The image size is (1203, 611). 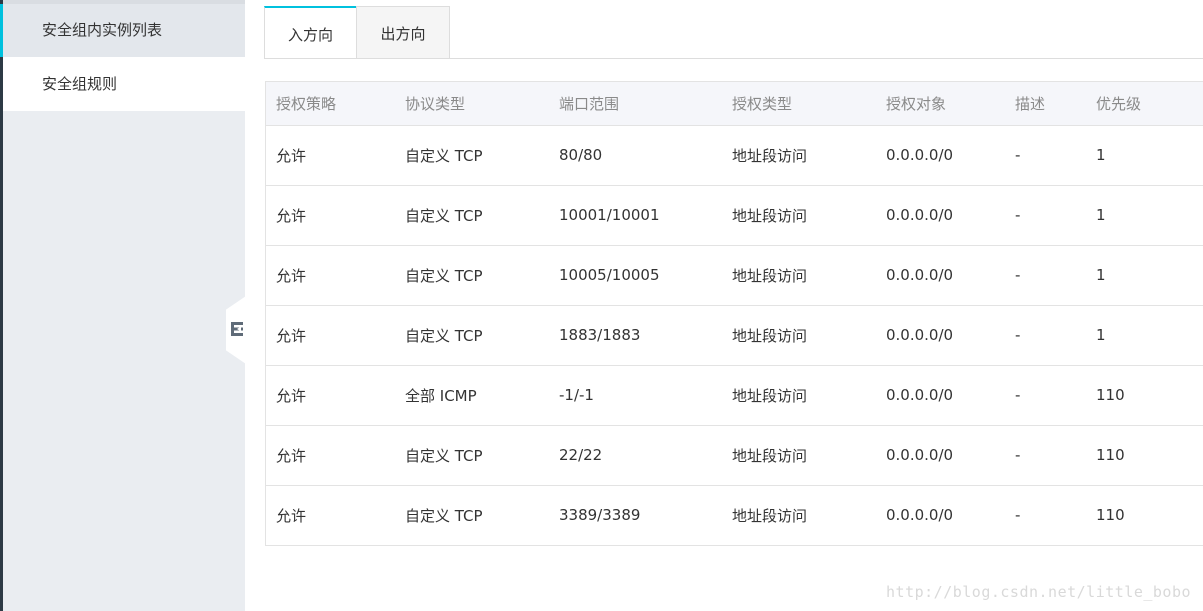 I want to click on cell-protocol: 全部 ICMP, so click(x=472, y=395).